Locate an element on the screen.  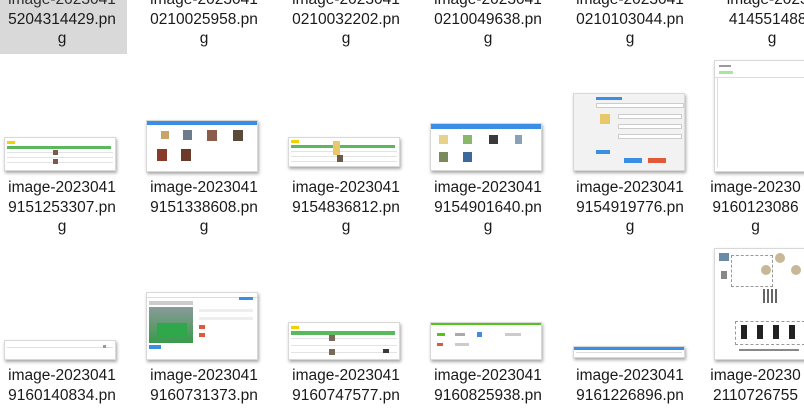
file-label: image-2023041 9154919776.pn g is located at coordinates (630, 207).